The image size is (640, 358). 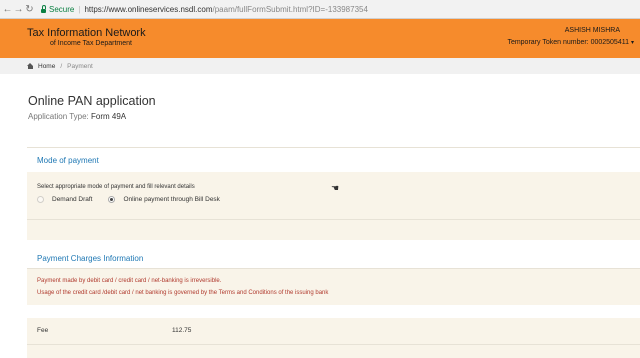 I want to click on url-host: https://www.onlineservices.nsdl.com, so click(x=148, y=9).